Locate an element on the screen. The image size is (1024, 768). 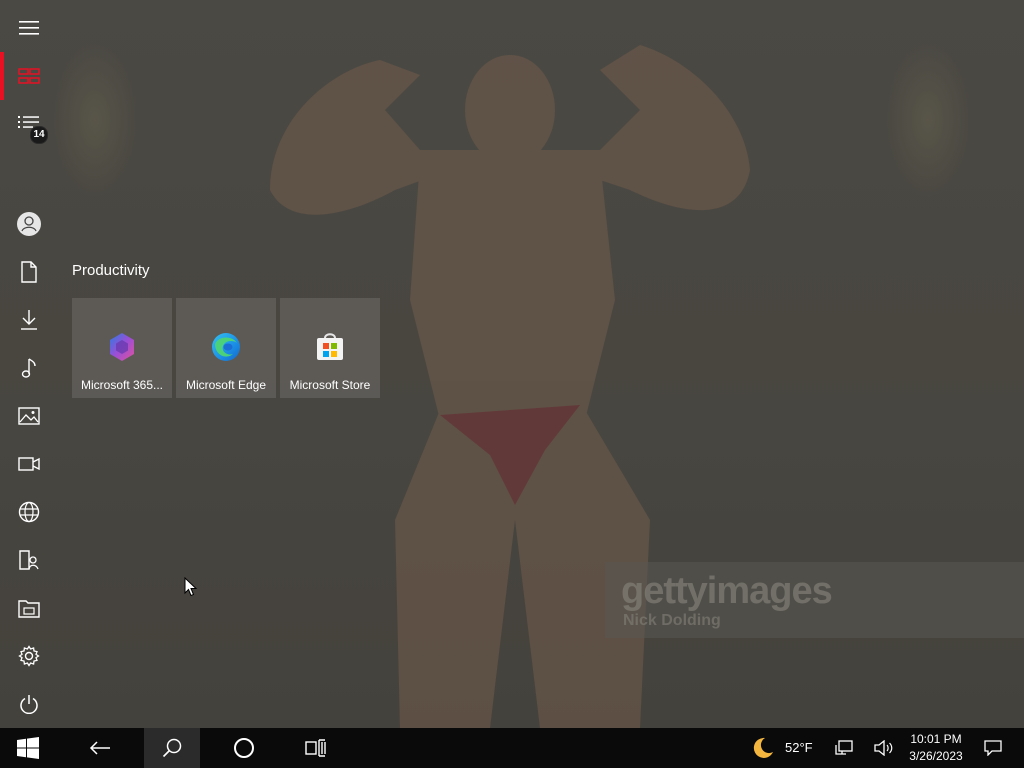
search-icon is located at coordinates (172, 748).